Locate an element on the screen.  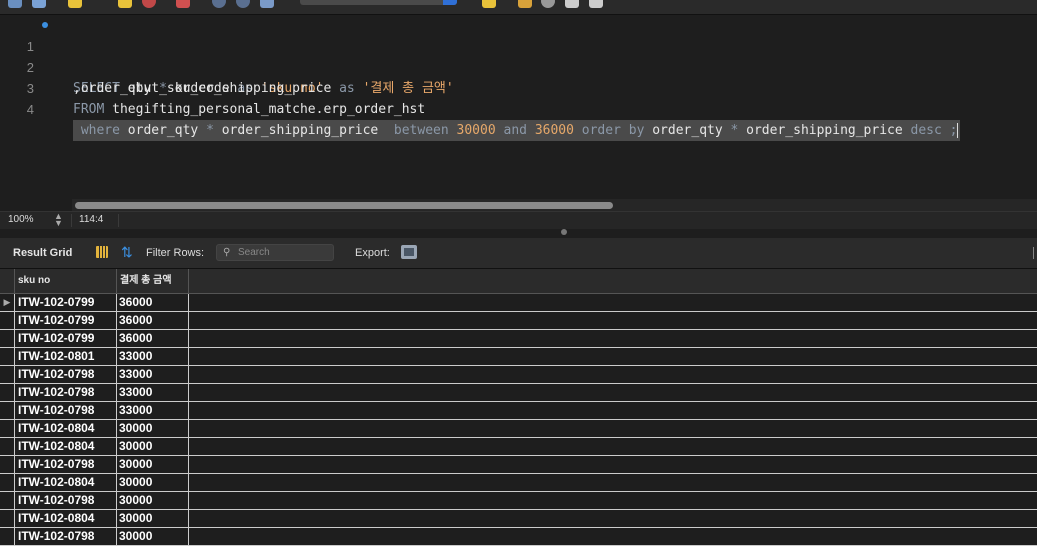
bookmark-icon is located at coordinates (525, 4).